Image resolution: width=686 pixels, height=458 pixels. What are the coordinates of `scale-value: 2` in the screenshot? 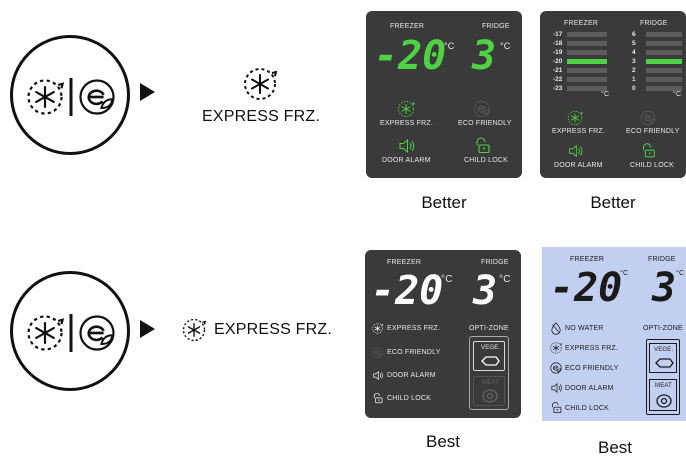 It's located at (634, 70).